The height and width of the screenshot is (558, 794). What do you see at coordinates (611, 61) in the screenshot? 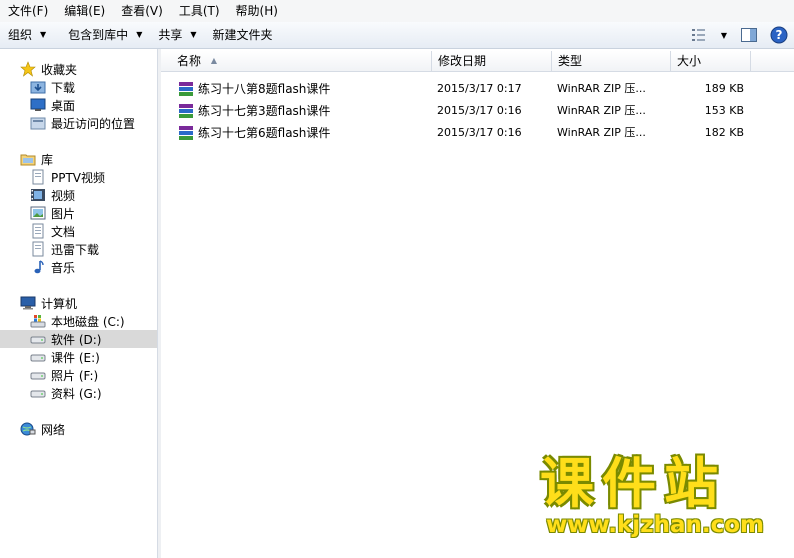
I see `column-type: 类型` at bounding box center [611, 61].